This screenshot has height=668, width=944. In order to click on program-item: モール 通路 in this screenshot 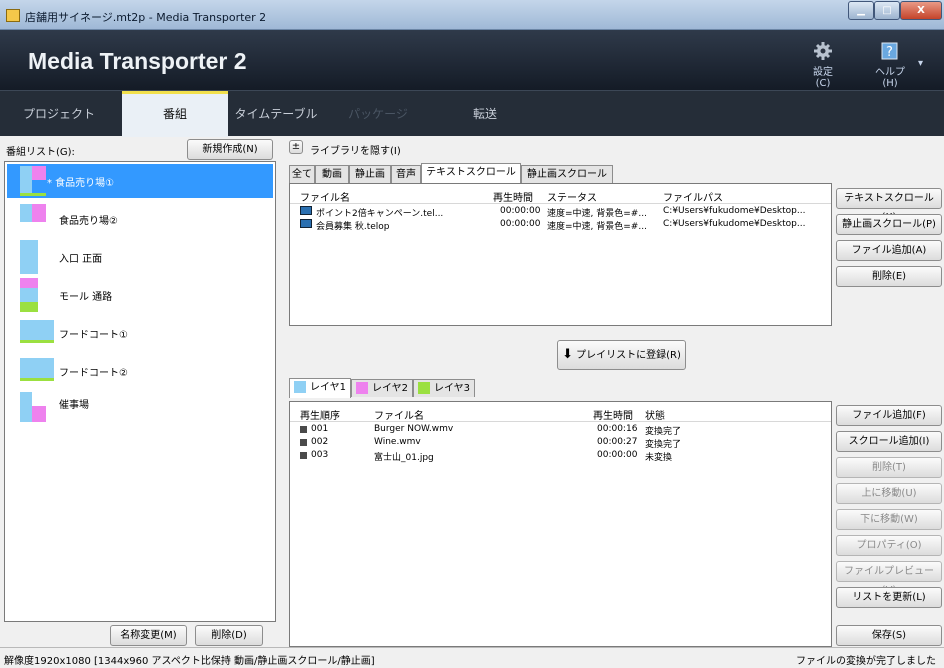, I will do `click(140, 295)`.